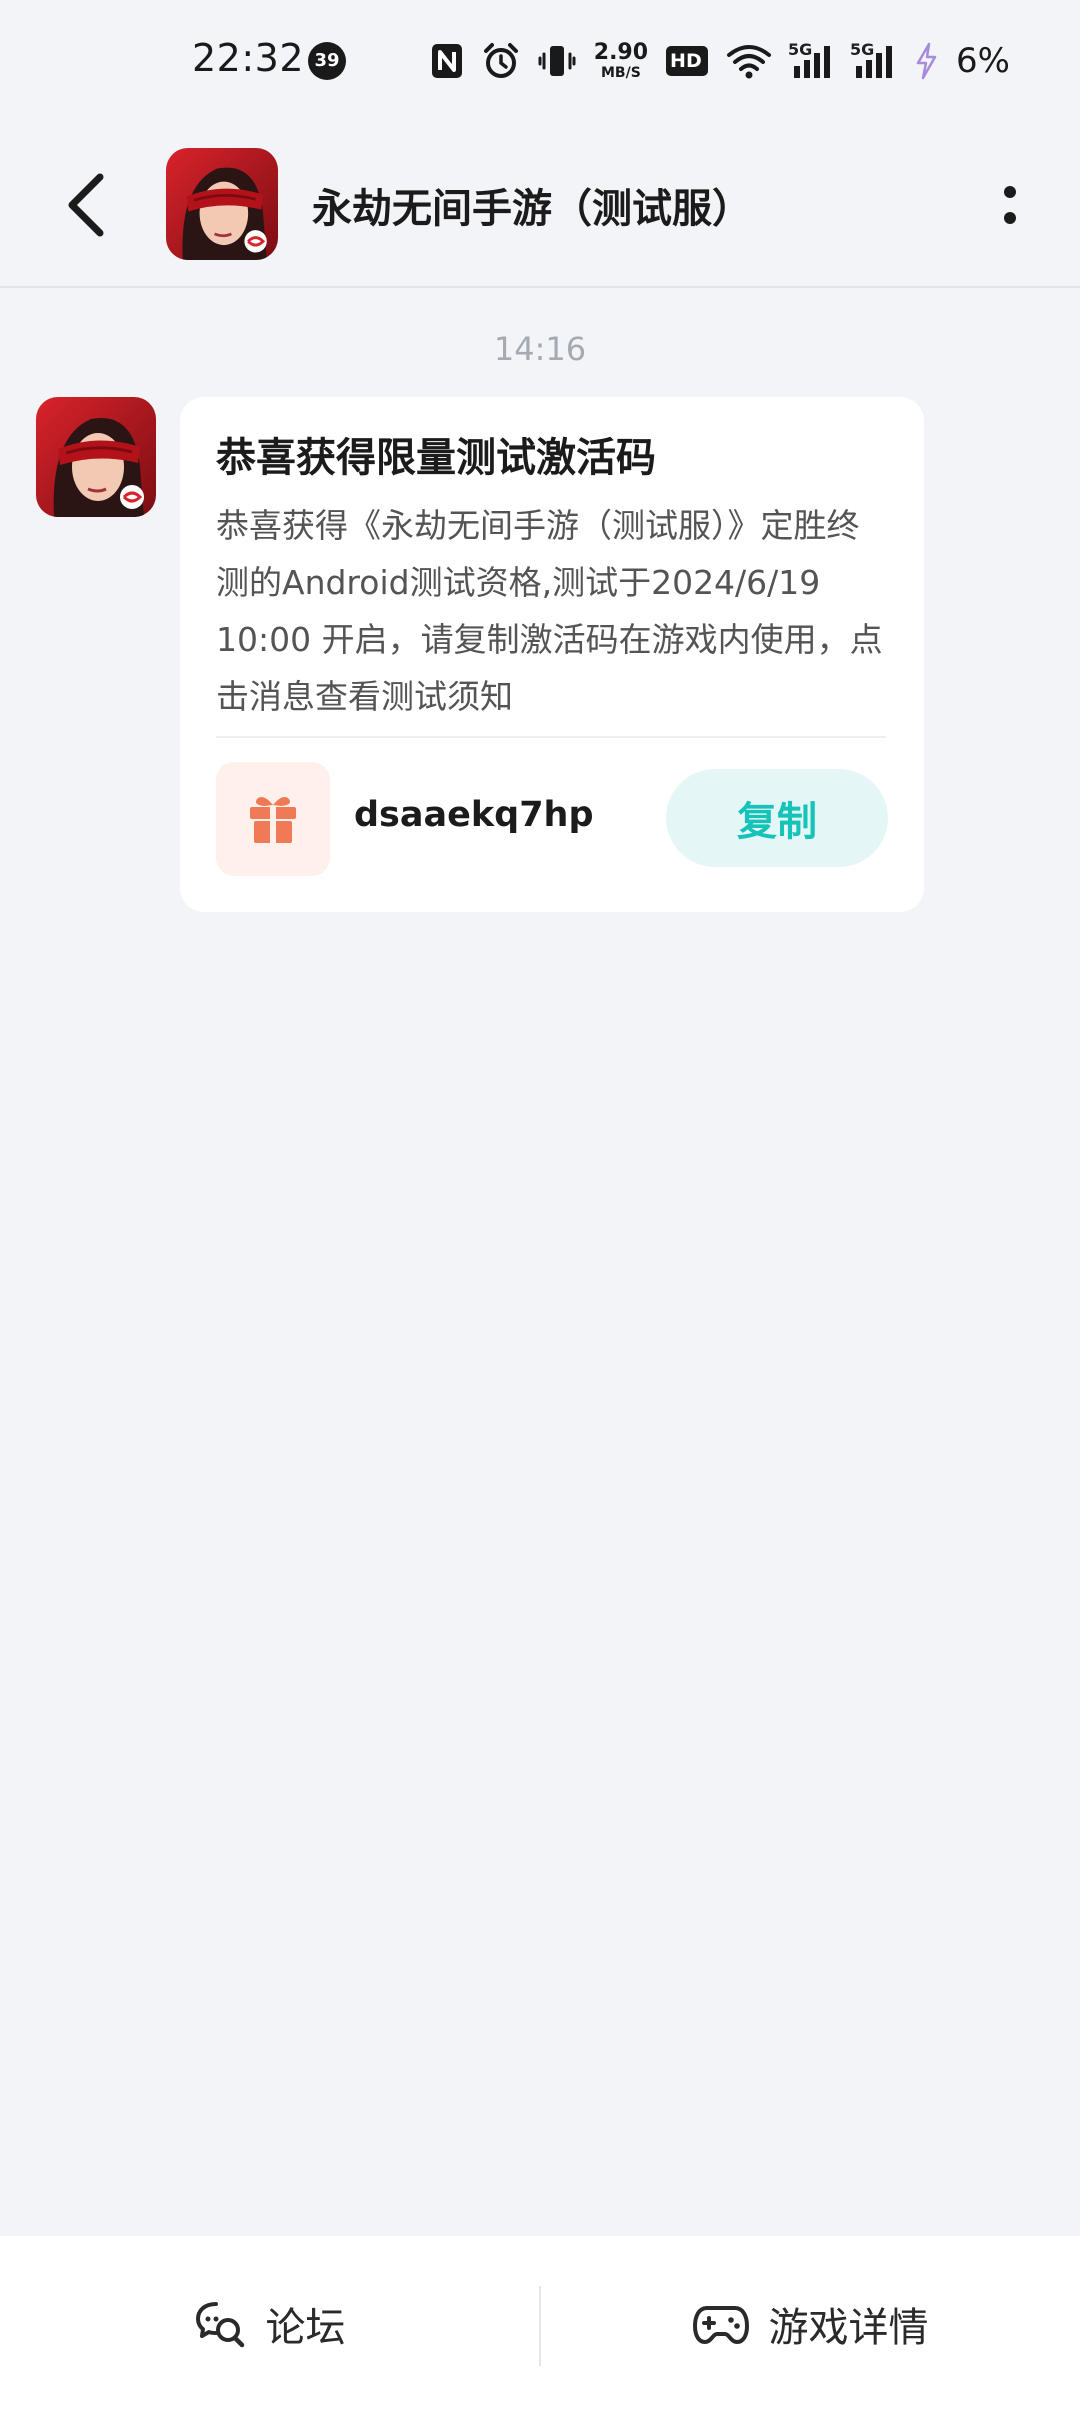 The image size is (1080, 2412). Describe the element at coordinates (540, 349) in the screenshot. I see `message-timestamp: 14:16` at that location.